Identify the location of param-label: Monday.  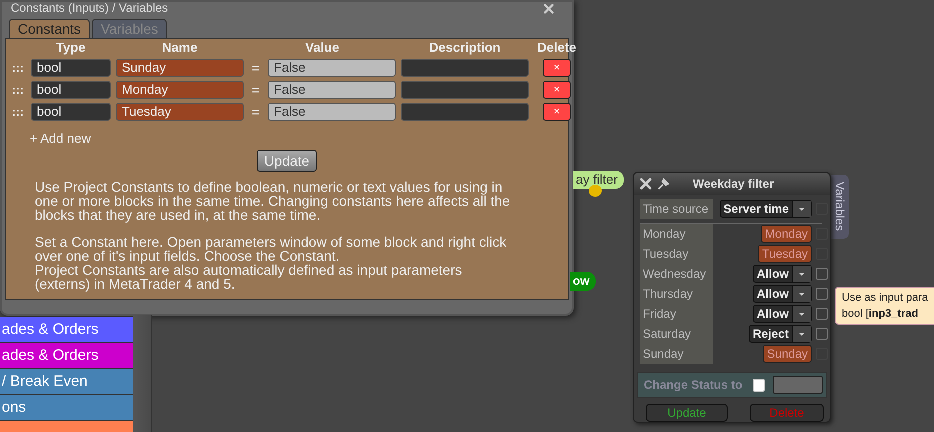
(676, 234).